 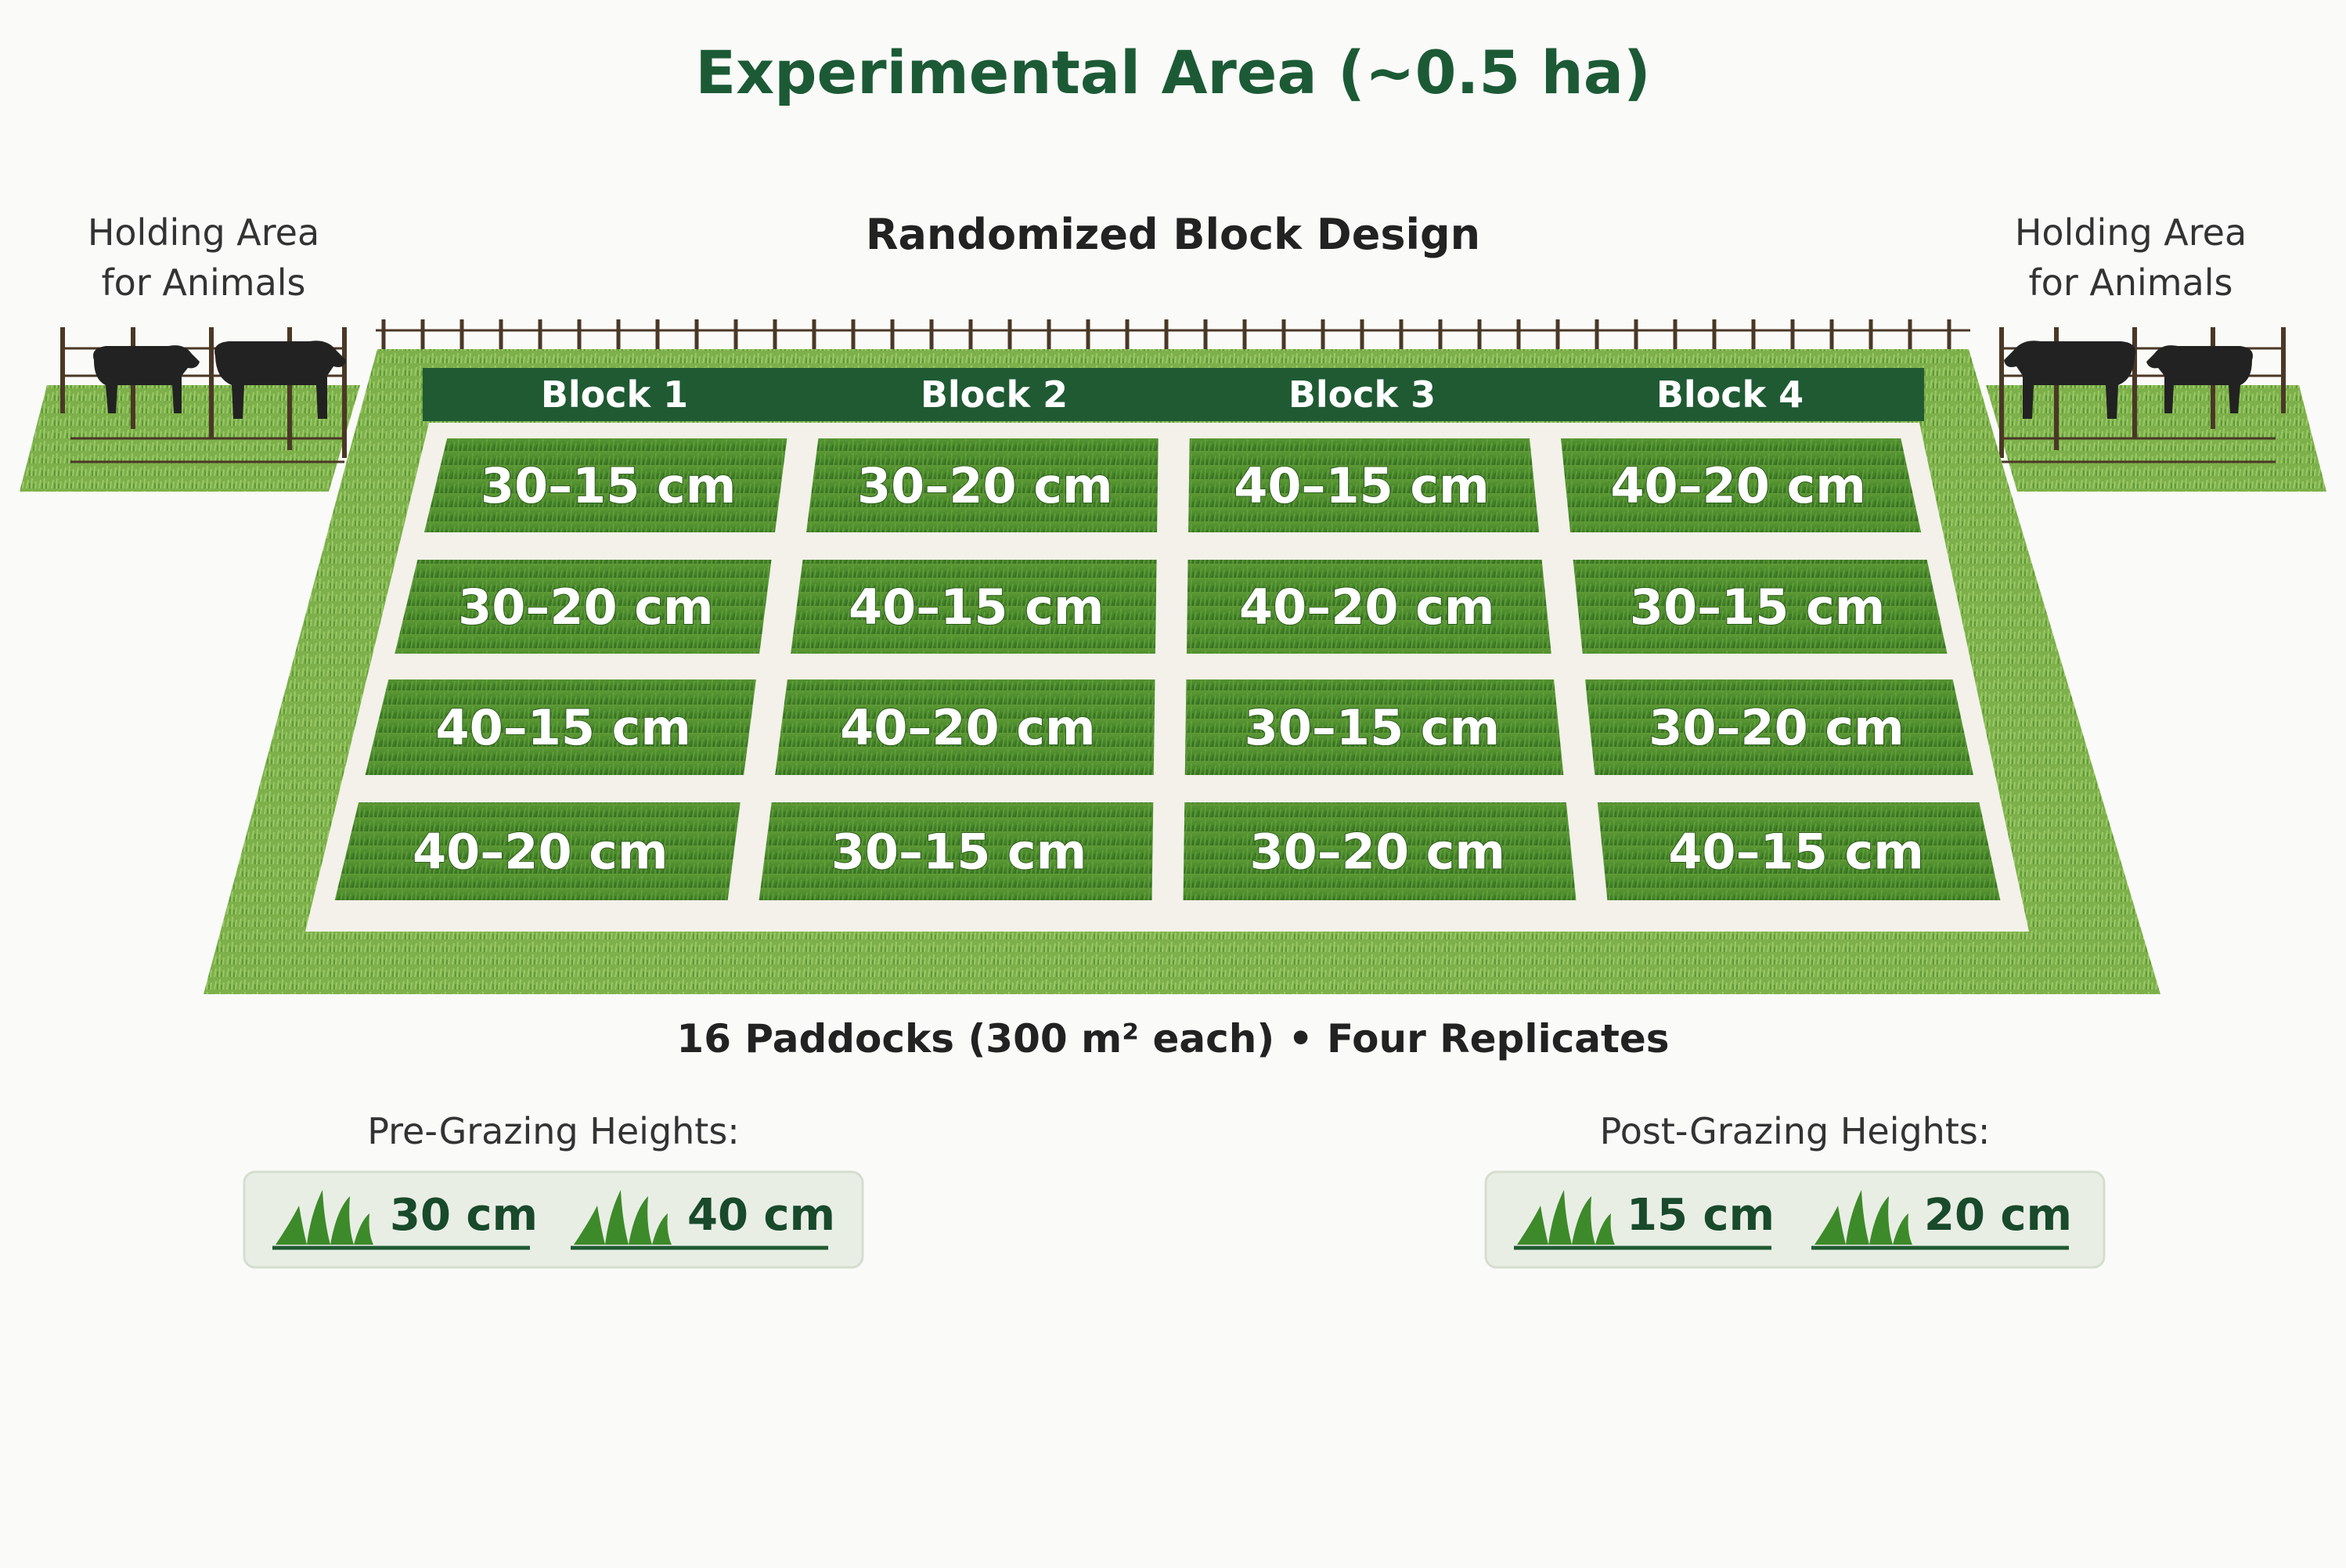 I want to click on post-grazing-item-20: 20 cm, so click(x=1998, y=1215).